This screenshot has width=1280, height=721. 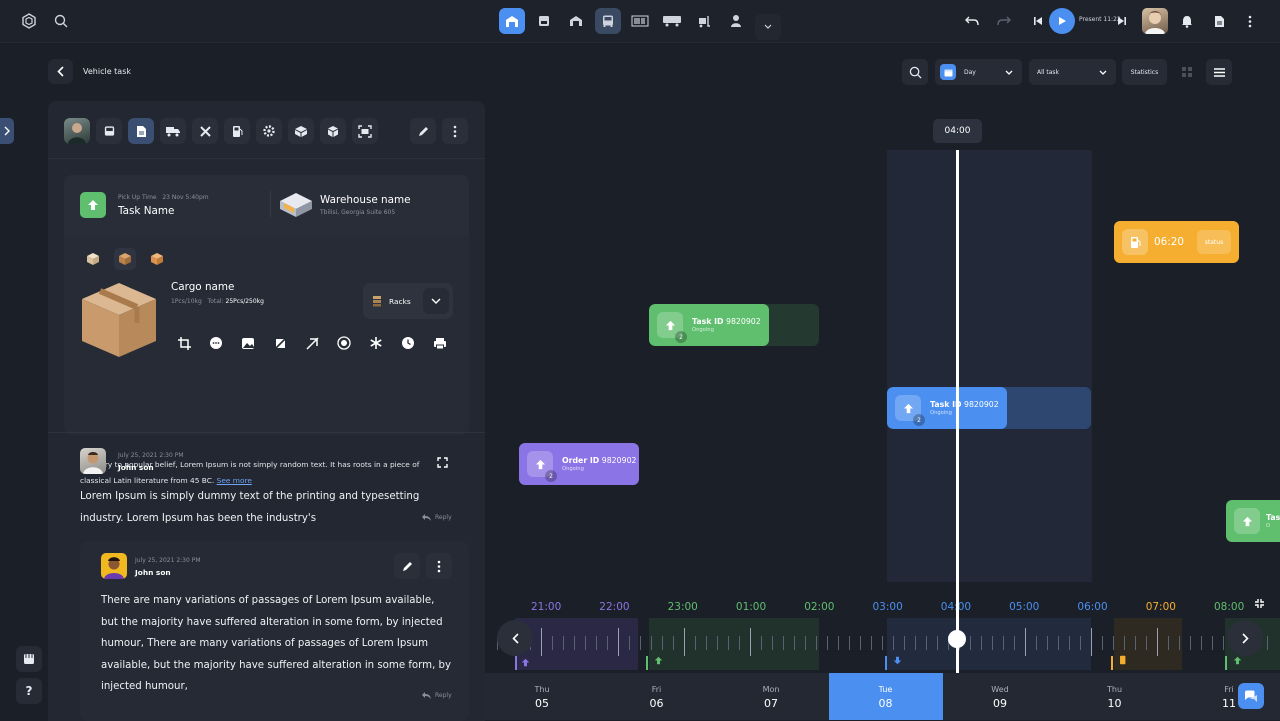 What do you see at coordinates (280, 343) in the screenshot?
I see `no-stack-icon` at bounding box center [280, 343].